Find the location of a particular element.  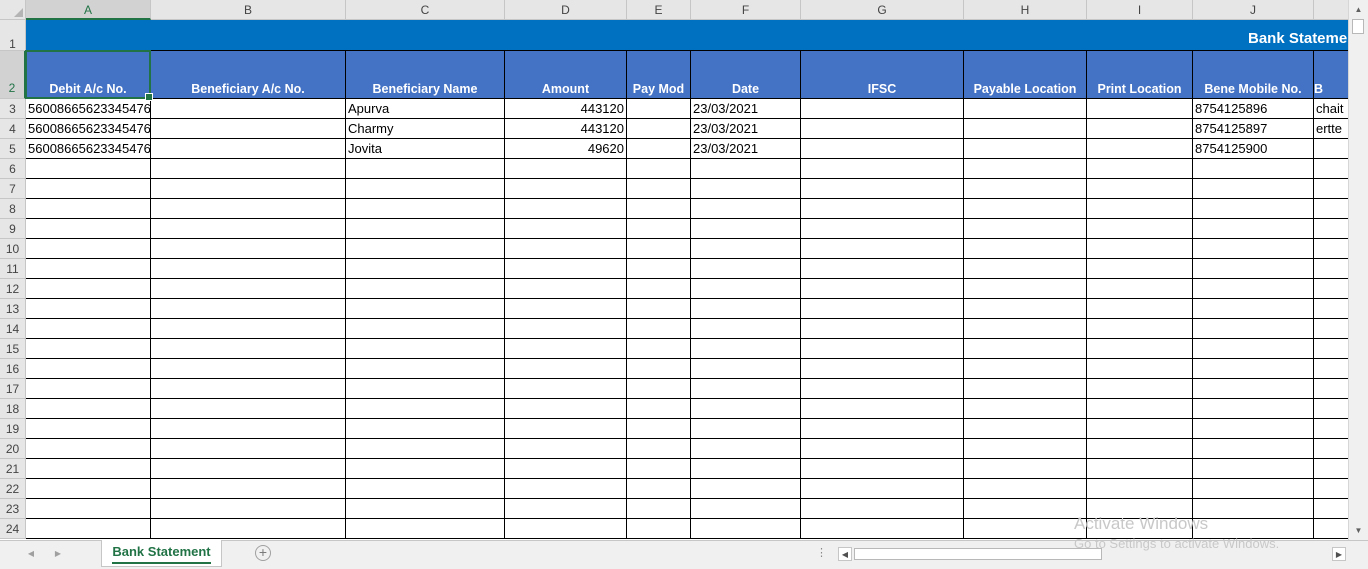

header-cell-pay-mod: Pay Mod is located at coordinates (659, 75).